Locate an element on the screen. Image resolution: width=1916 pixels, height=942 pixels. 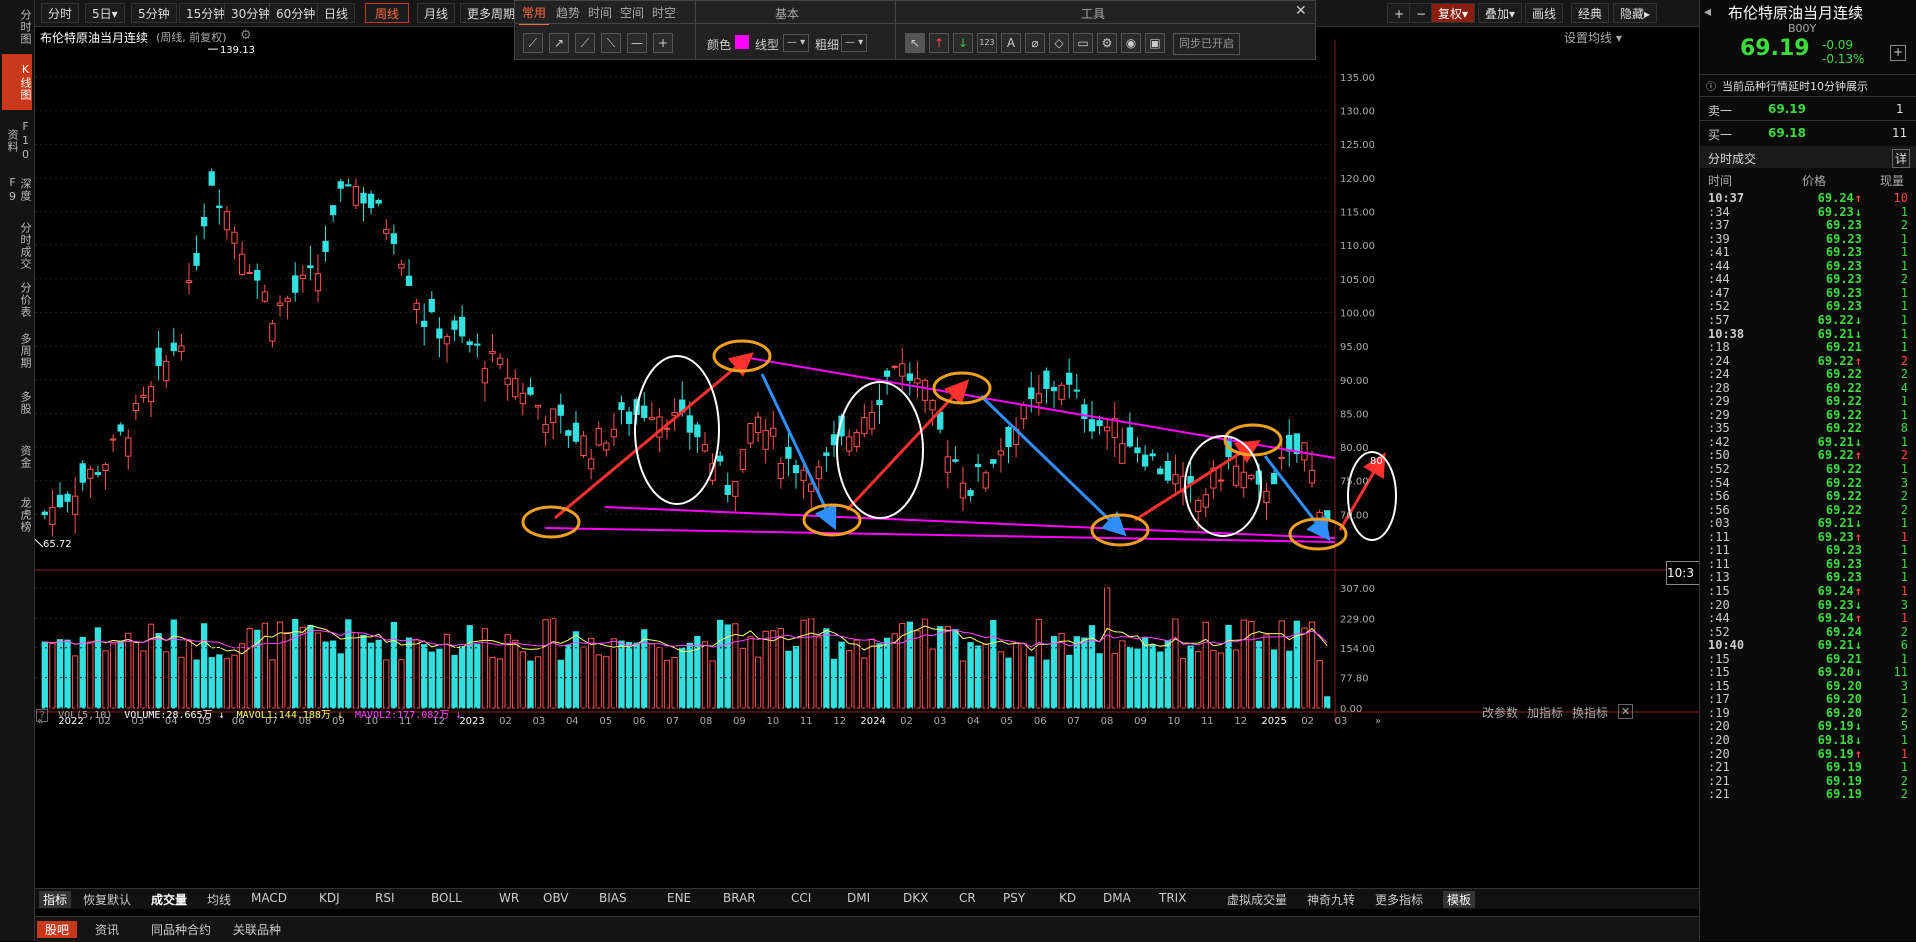
text-icon: A is located at coordinates (1011, 43).